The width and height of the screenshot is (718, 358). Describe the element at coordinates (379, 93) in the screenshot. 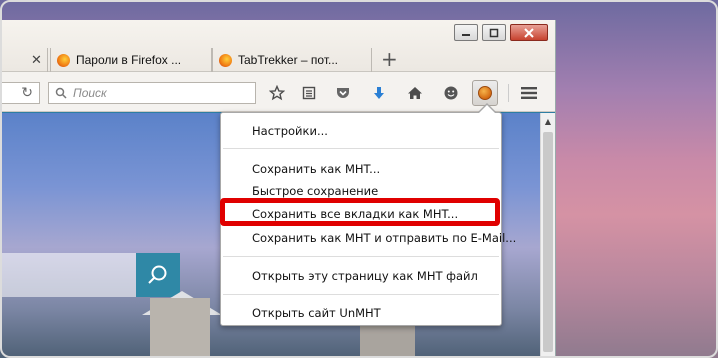

I see `download-icon` at that location.